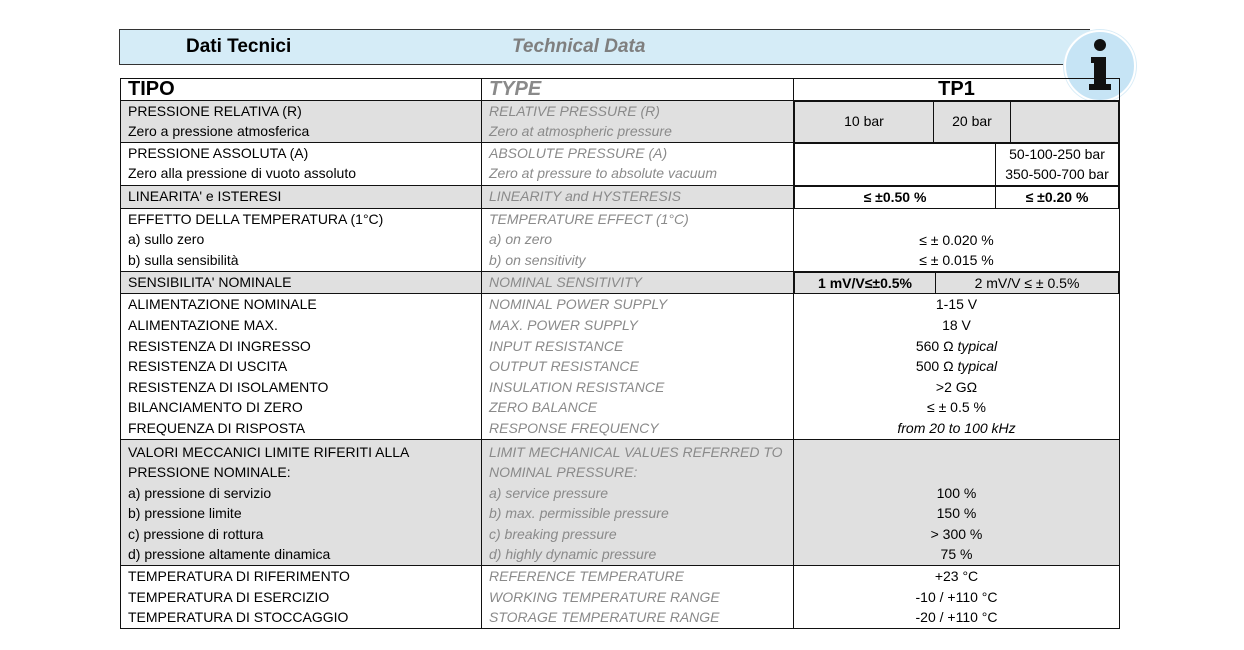 The height and width of the screenshot is (650, 1244). What do you see at coordinates (637, 89) in the screenshot?
I see `col-head-en: TYPE` at bounding box center [637, 89].